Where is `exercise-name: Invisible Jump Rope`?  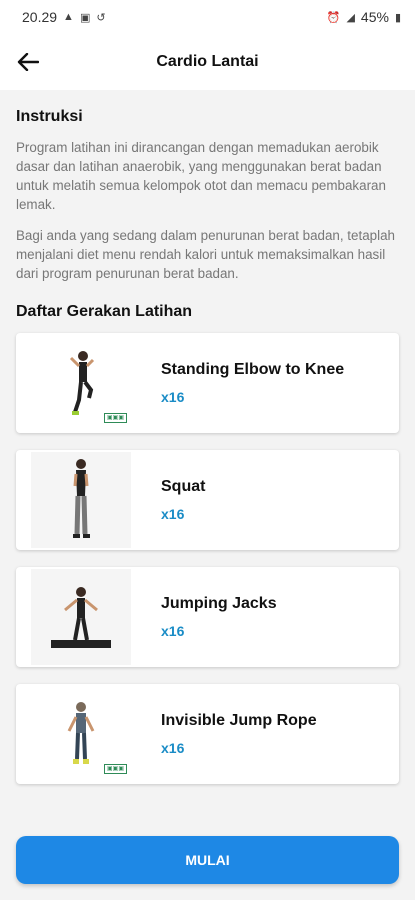 exercise-name: Invisible Jump Rope is located at coordinates (239, 720).